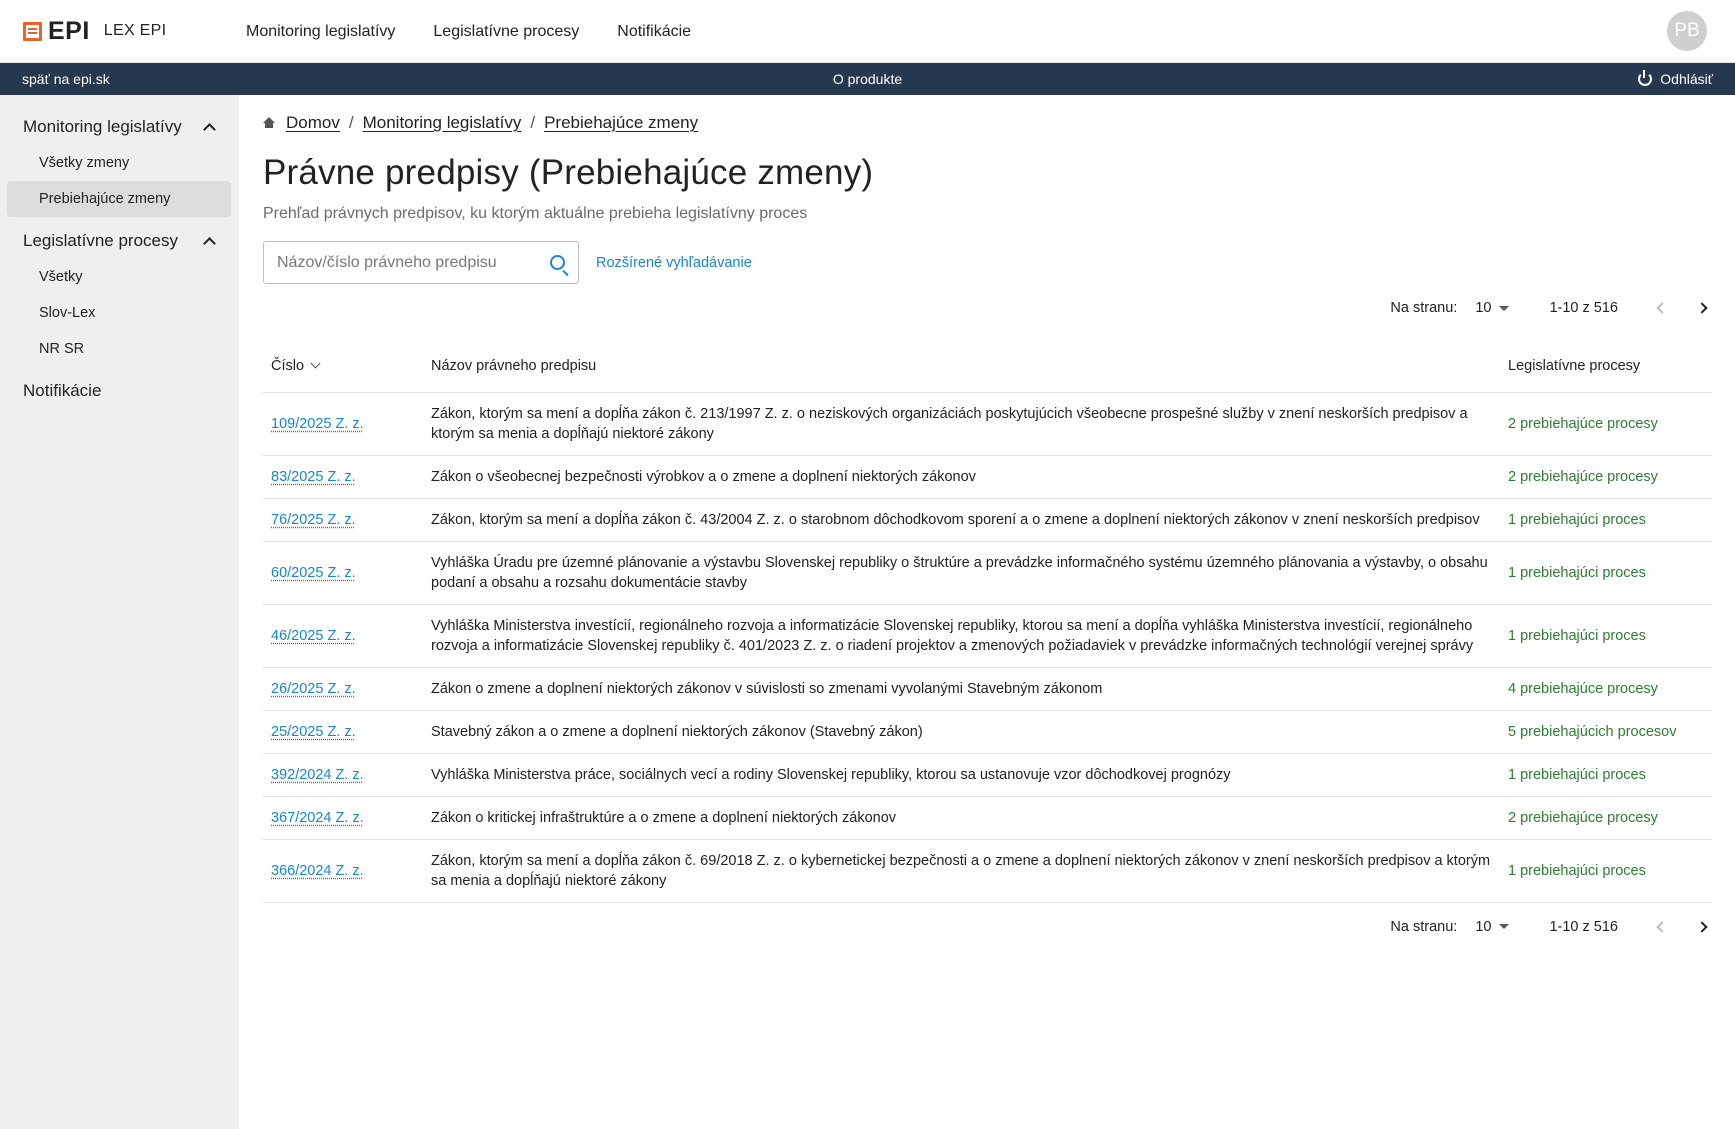 This screenshot has width=1735, height=1129. Describe the element at coordinates (557, 262) in the screenshot. I see `search-icon` at that location.